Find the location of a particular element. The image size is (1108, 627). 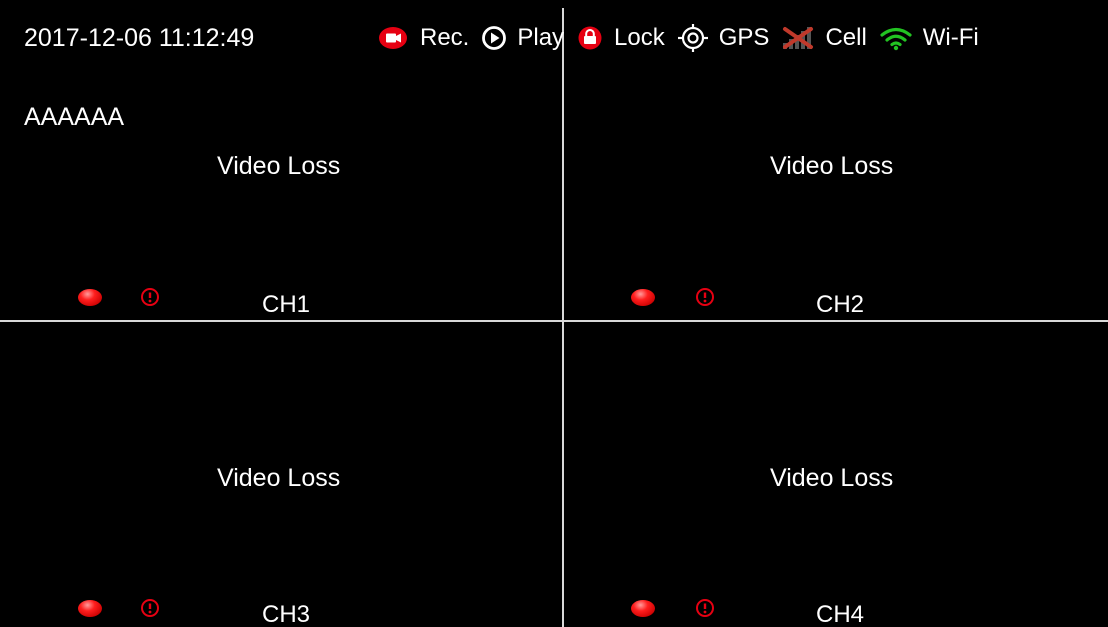

play-icon is located at coordinates (494, 38).